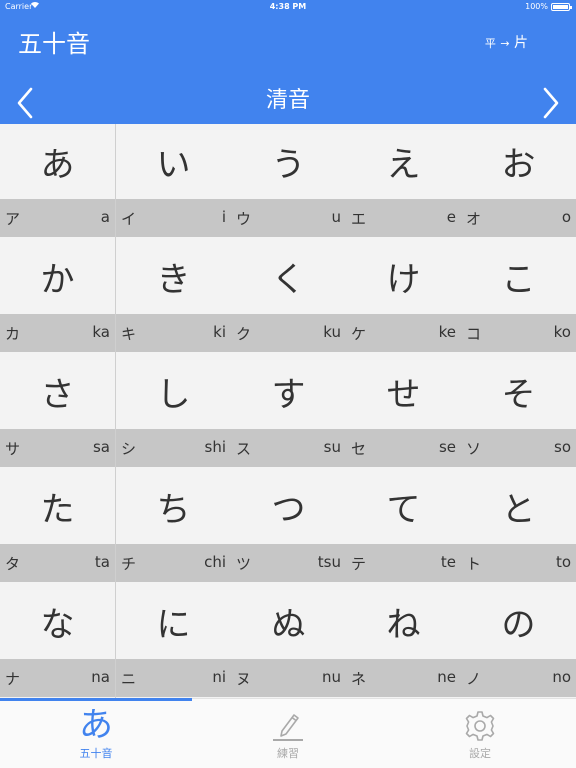 This screenshot has height=768, width=576. I want to click on kana-cell: かカ ka, so click(57, 296).